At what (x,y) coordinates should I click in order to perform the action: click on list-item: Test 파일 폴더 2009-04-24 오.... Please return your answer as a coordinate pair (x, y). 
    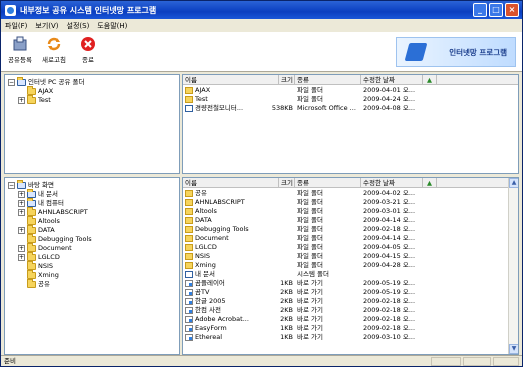
    Looking at the image, I should click on (350, 99).